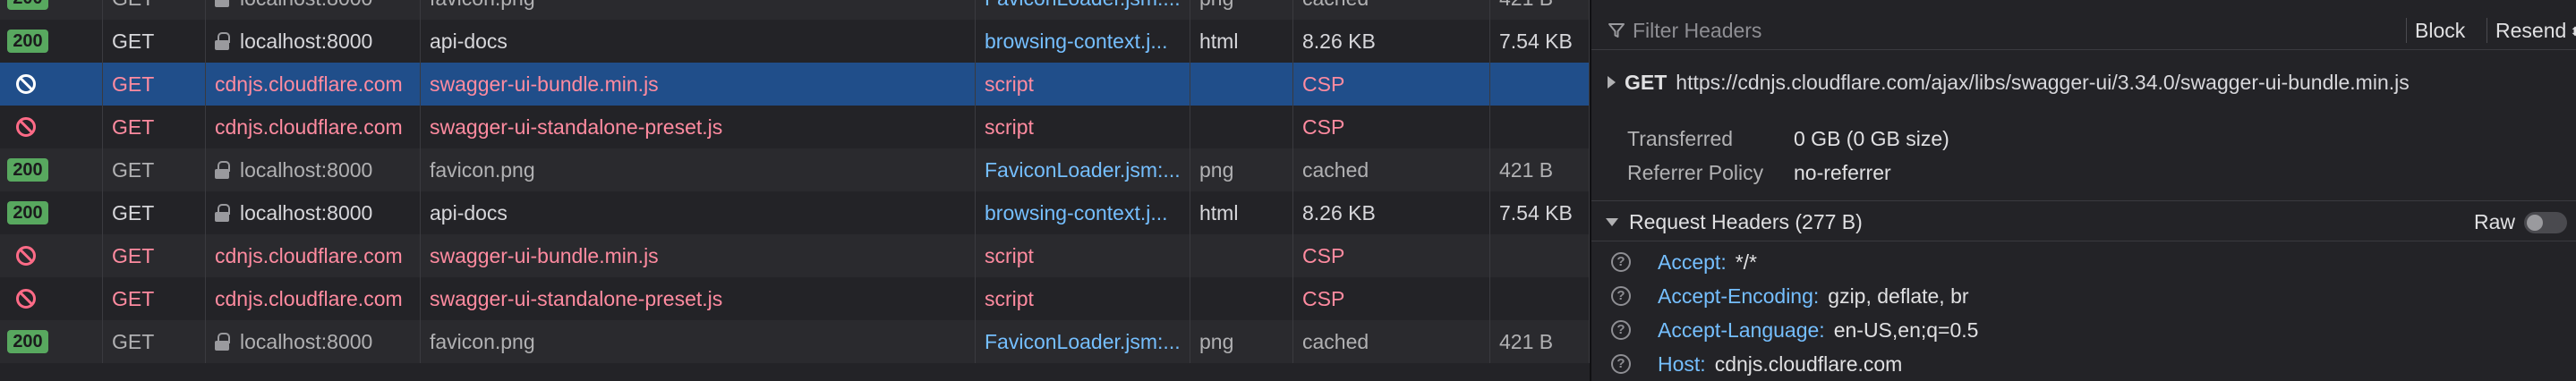 The height and width of the screenshot is (381, 2576). Describe the element at coordinates (1540, 41) in the screenshot. I see `size-cell: 7.54 KB` at that location.